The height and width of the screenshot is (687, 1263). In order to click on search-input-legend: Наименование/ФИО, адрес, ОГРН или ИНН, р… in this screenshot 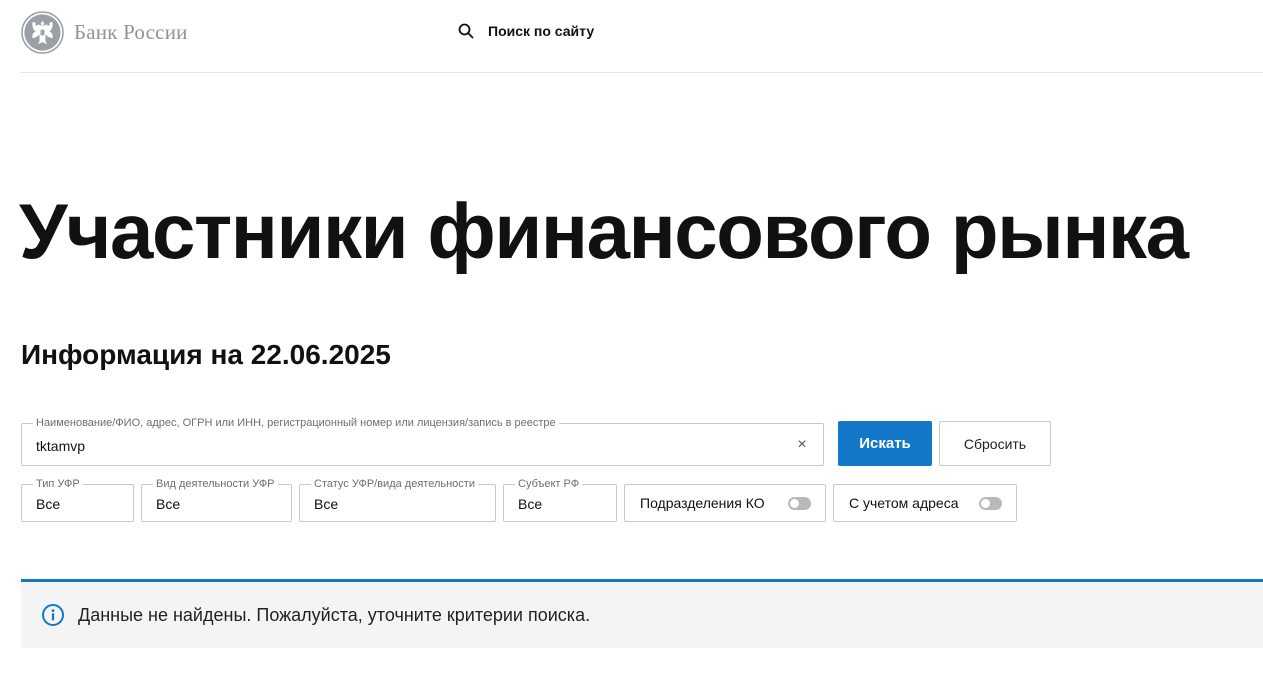, I will do `click(296, 423)`.